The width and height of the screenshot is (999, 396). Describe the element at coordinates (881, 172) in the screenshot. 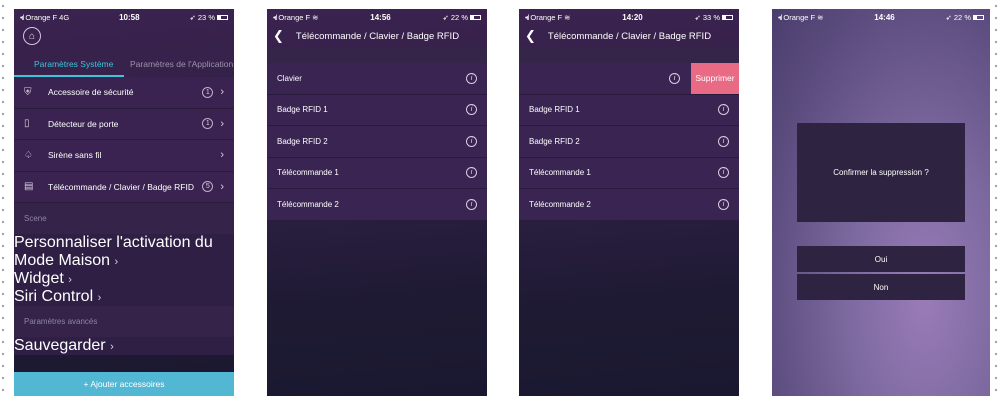

I see `dialog-message: Confirmer la suppression ?` at that location.